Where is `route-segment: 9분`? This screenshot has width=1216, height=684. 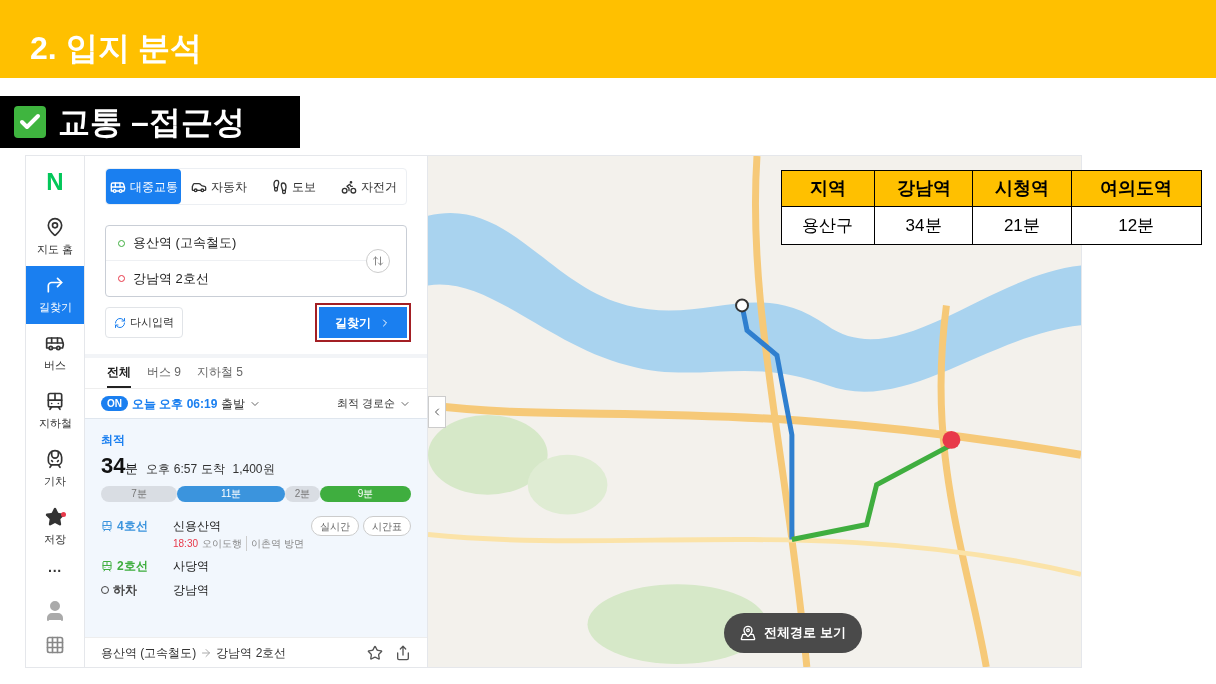 route-segment: 9분 is located at coordinates (365, 494).